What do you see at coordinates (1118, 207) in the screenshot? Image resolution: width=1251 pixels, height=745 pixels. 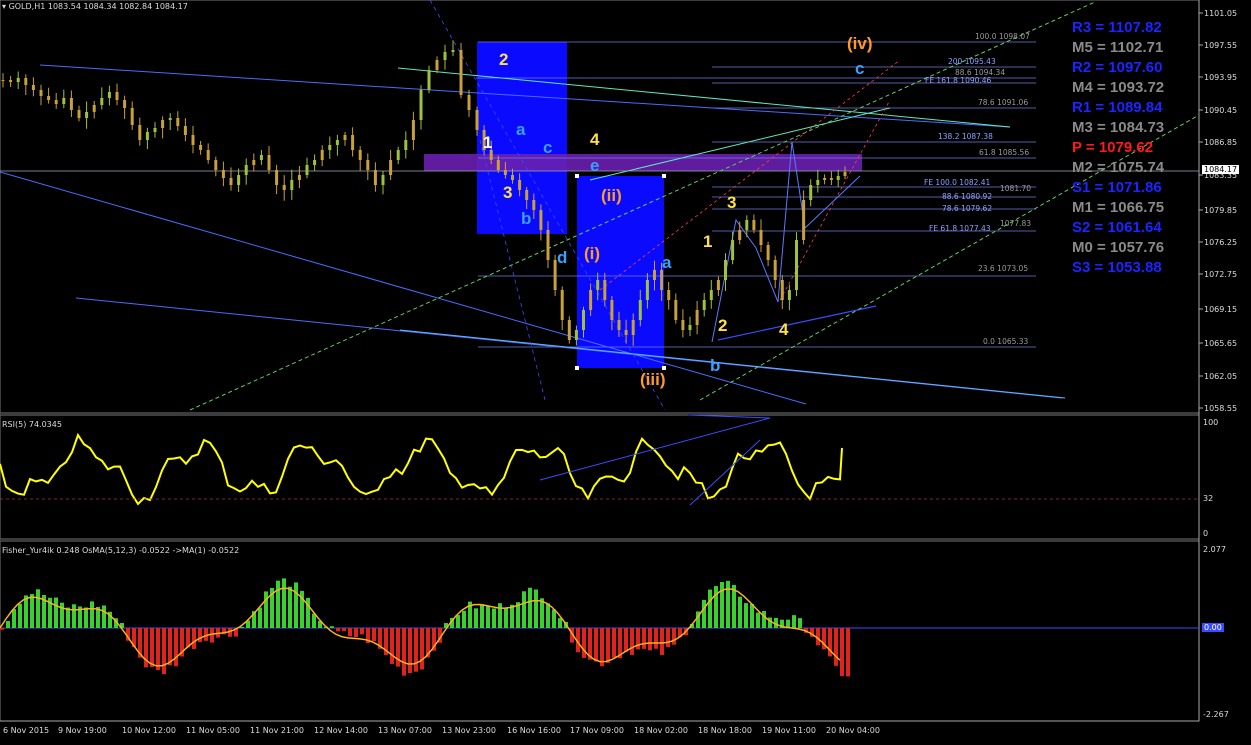 I see `pivot-level: M1 = 1066.75` at bounding box center [1118, 207].